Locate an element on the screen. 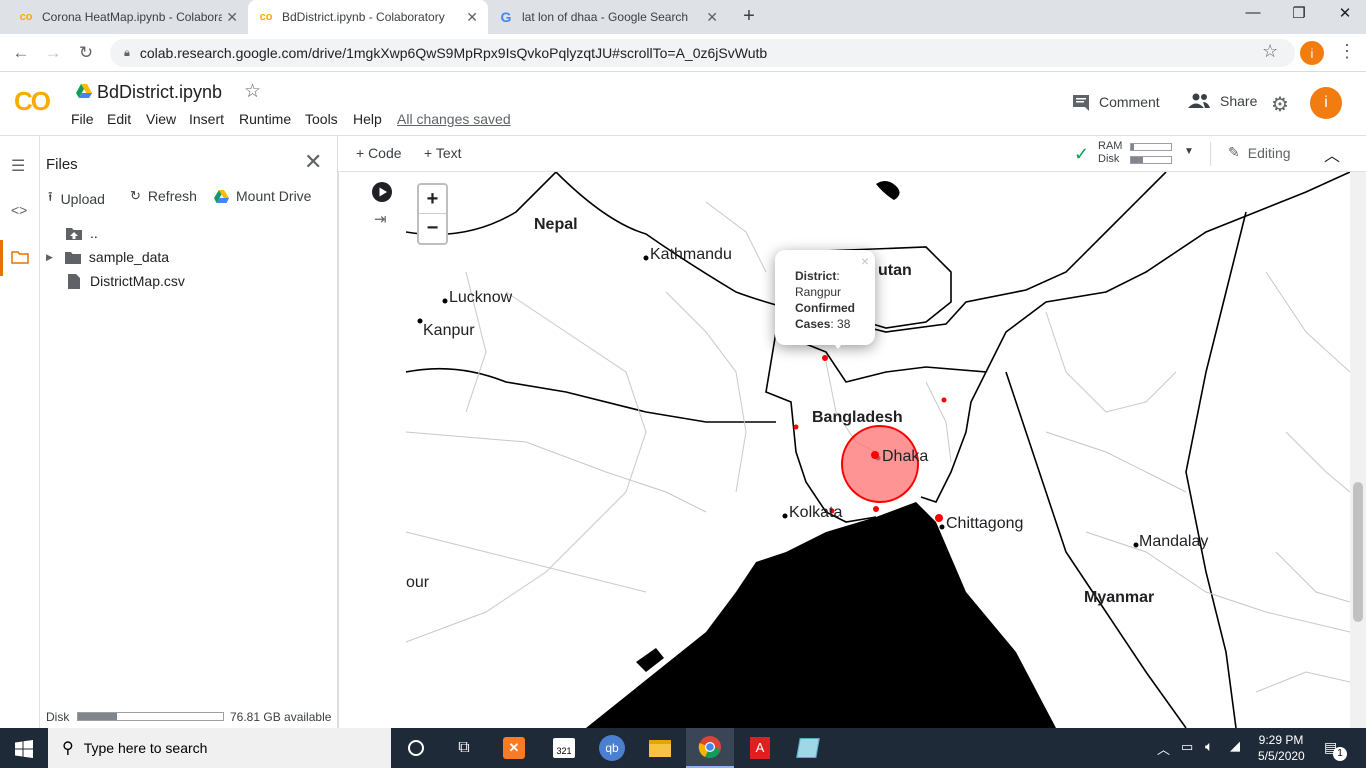  colab-logo: CO is located at coordinates (32, 101).